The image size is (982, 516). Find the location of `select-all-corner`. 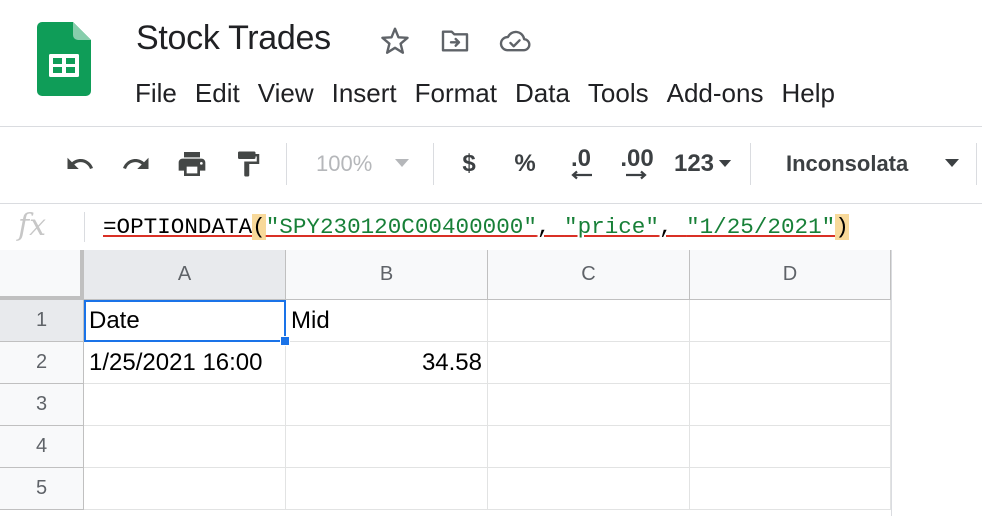

select-all-corner is located at coordinates (42, 275).